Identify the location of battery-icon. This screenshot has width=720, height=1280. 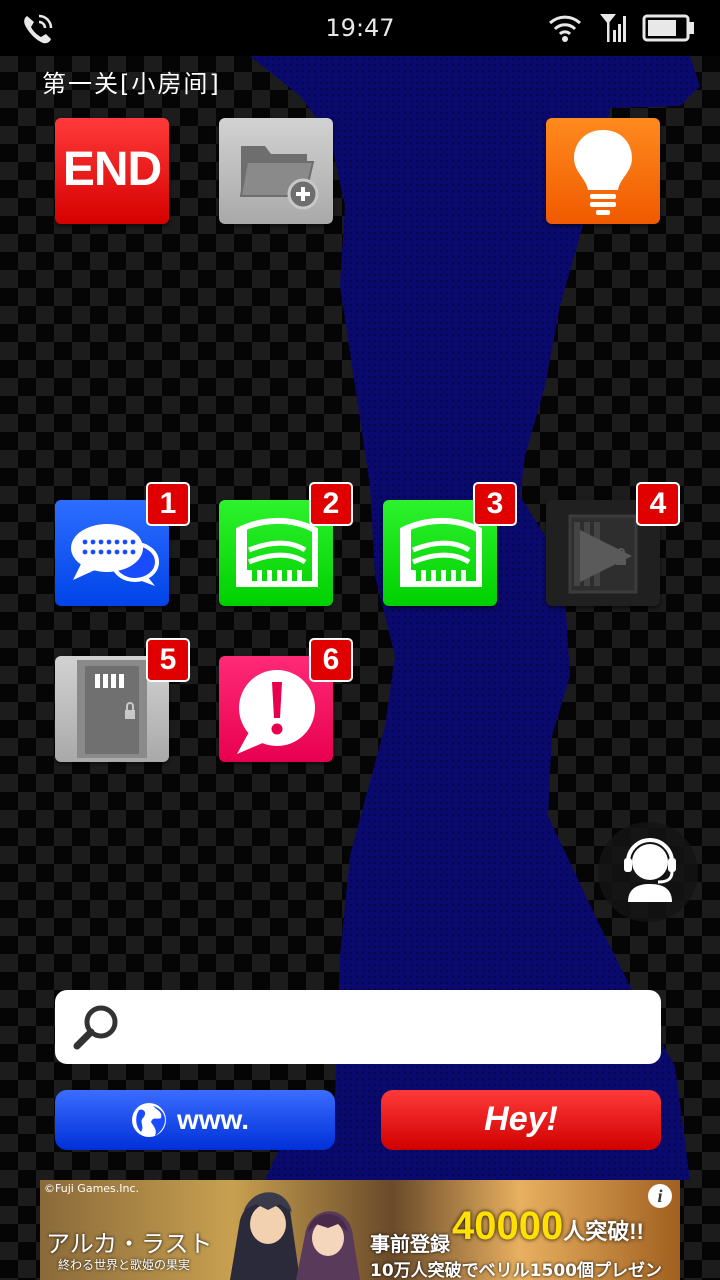
(668, 28).